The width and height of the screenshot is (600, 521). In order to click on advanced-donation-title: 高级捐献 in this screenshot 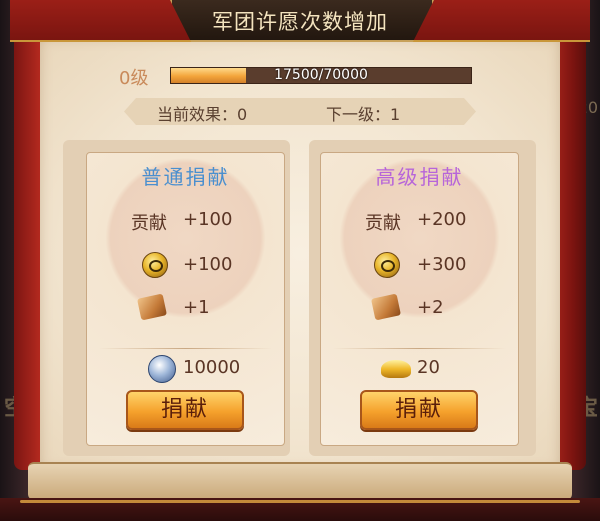, I will do `click(419, 177)`.